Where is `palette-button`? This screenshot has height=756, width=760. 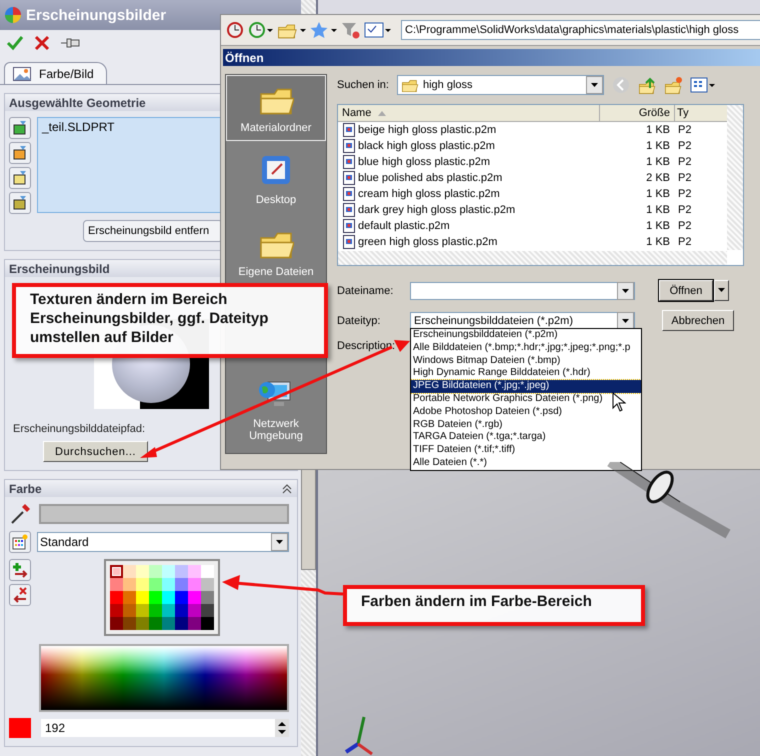
palette-button is located at coordinates (20, 542).